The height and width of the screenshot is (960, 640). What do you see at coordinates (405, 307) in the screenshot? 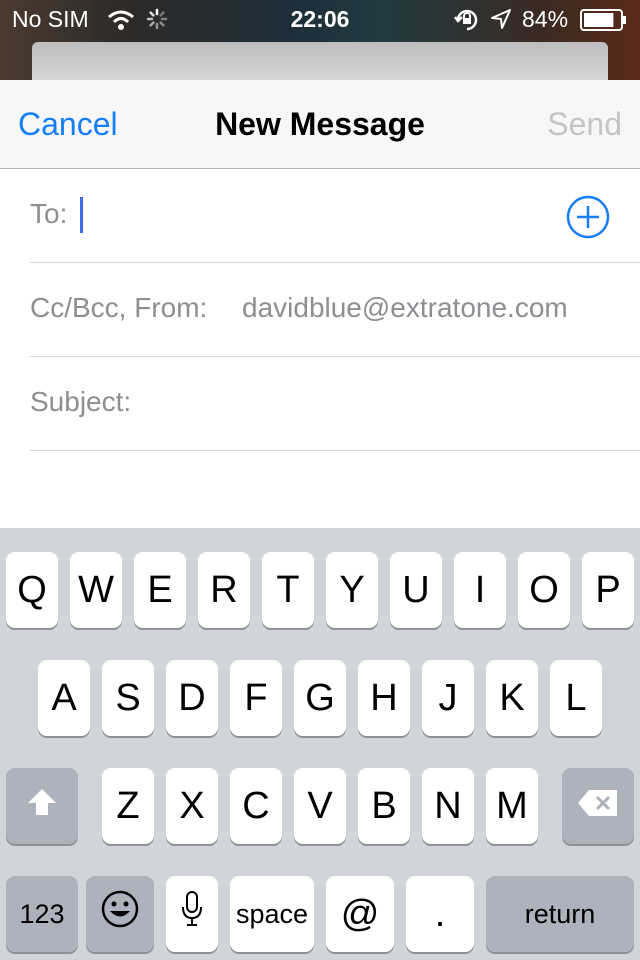
I see `from-address: davidblue@extratone.com` at bounding box center [405, 307].